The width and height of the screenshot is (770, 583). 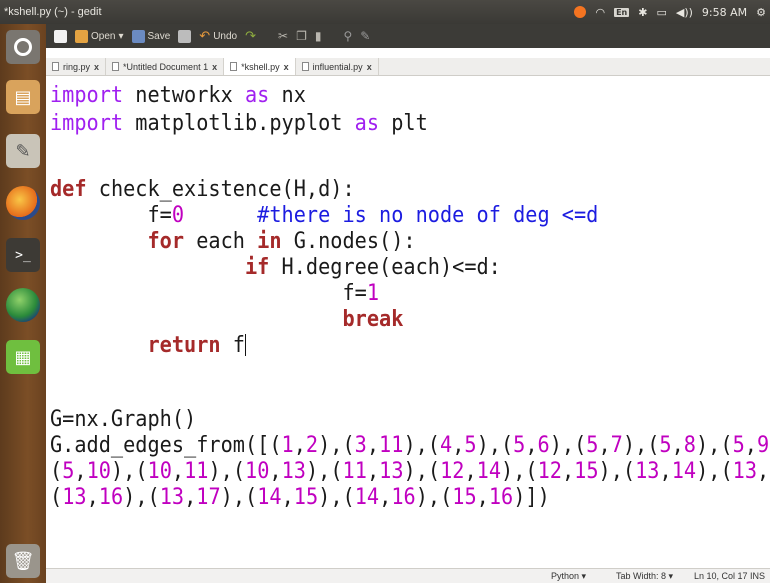 I want to click on copy-button: ❐, so click(x=301, y=36).